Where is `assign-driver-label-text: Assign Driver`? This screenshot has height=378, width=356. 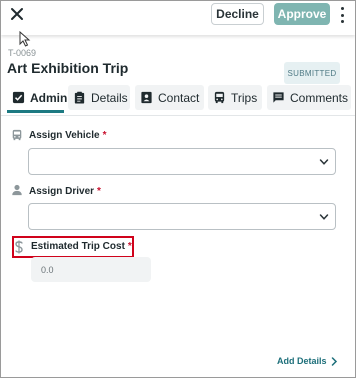 assign-driver-label-text: Assign Driver is located at coordinates (62, 191).